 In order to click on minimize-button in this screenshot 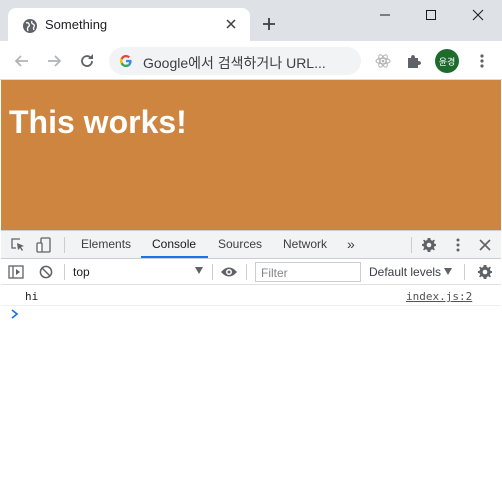, I will do `click(385, 15)`.